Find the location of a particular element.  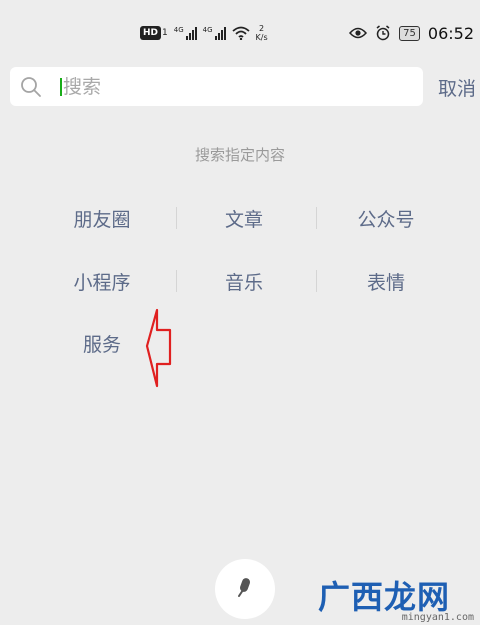

hd-label: HD is located at coordinates (151, 33).